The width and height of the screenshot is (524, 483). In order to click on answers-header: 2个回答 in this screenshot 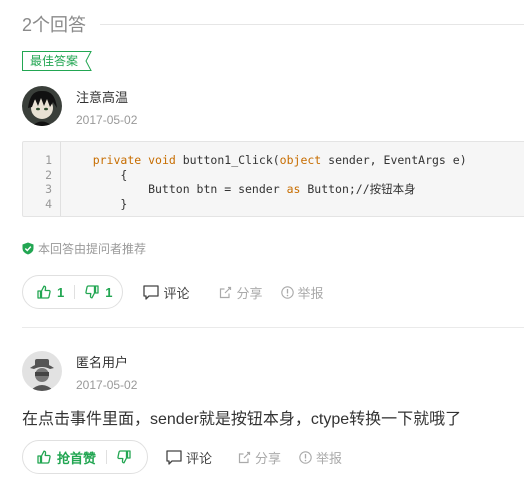, I will do `click(273, 24)`.